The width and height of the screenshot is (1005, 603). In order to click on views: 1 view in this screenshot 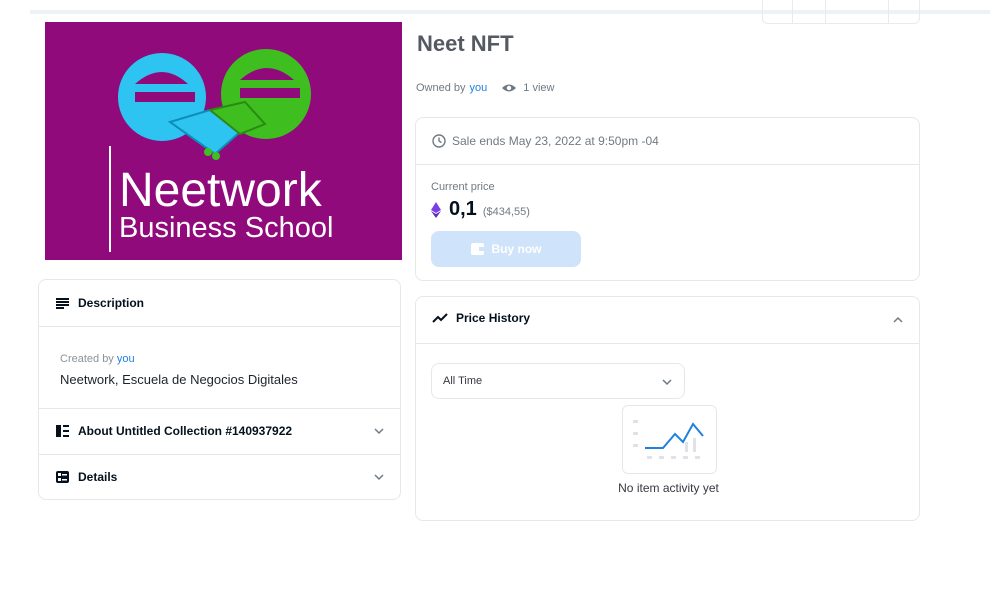, I will do `click(527, 88)`.